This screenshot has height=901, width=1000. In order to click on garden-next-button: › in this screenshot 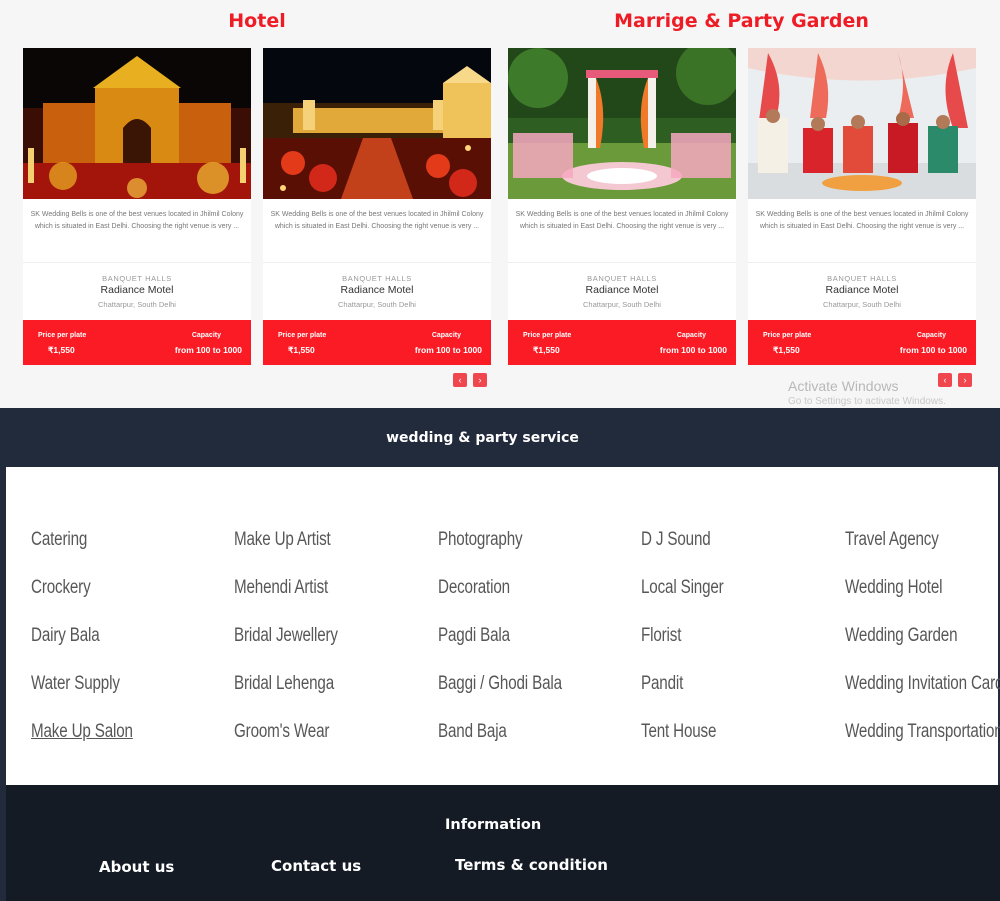, I will do `click(965, 380)`.